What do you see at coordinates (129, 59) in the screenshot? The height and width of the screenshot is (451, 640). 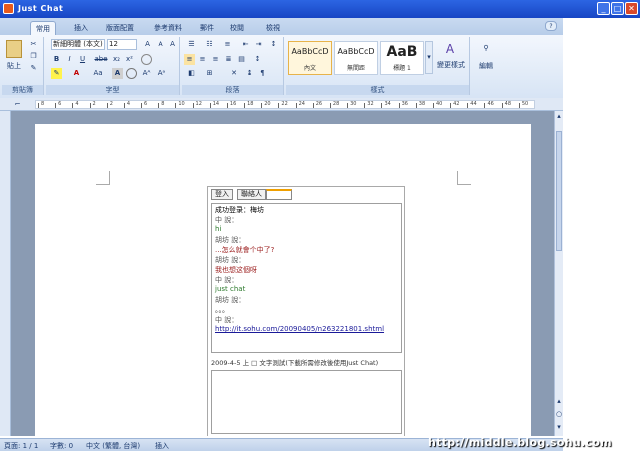 I see `superscript-button: x²` at bounding box center [129, 59].